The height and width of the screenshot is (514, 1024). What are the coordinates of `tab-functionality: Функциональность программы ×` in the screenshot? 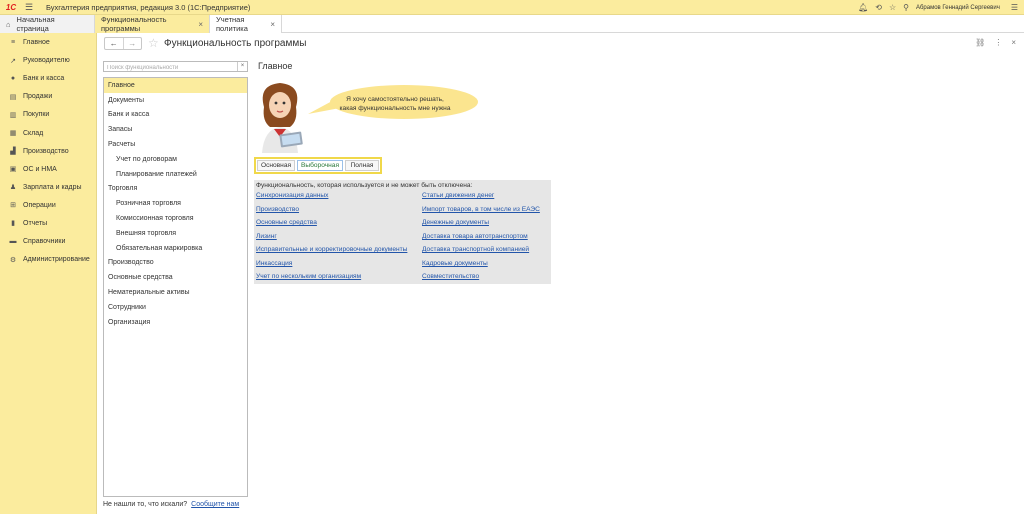 It's located at (152, 24).